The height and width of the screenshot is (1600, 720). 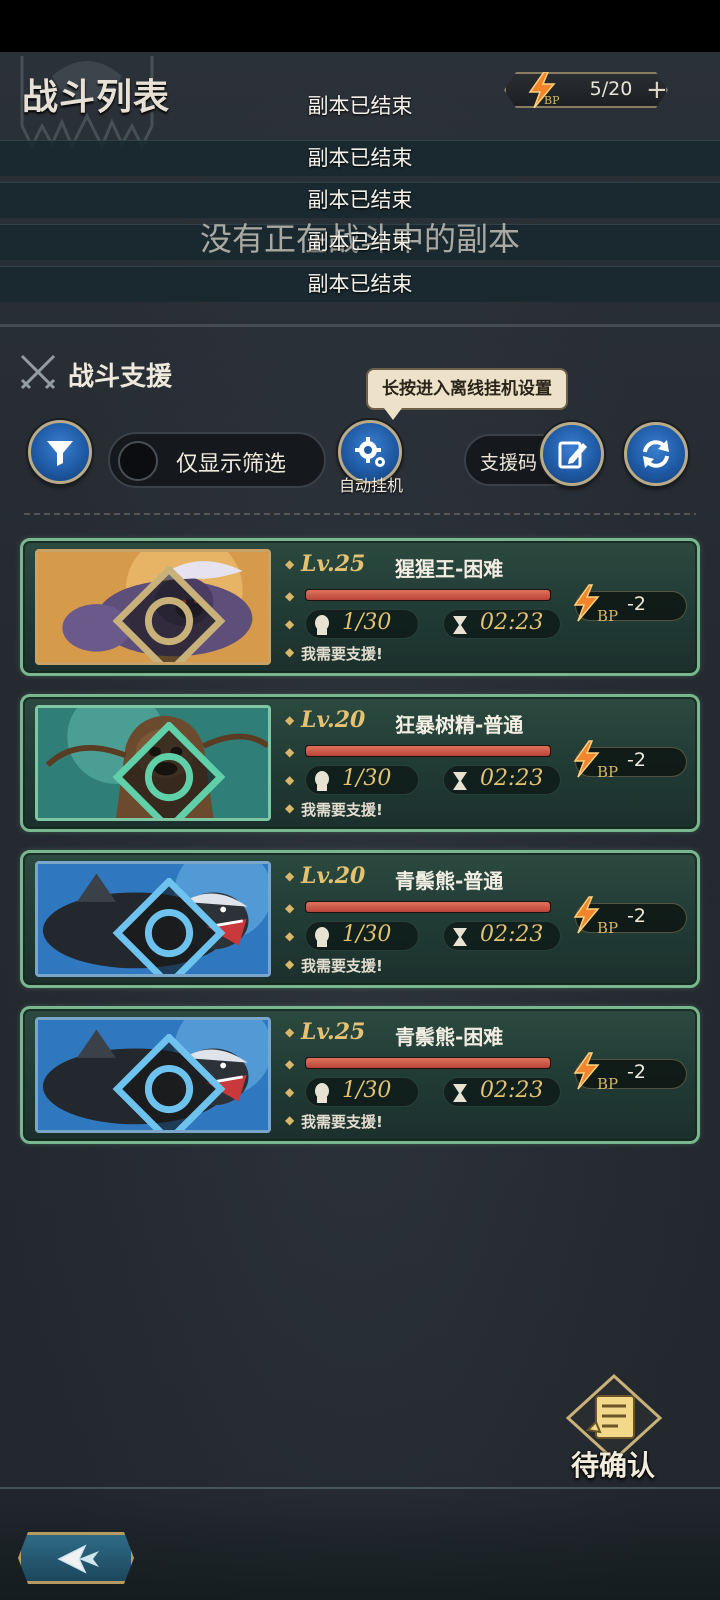 I want to click on filter-only-toggle: 仅显示筛选, so click(x=217, y=460).